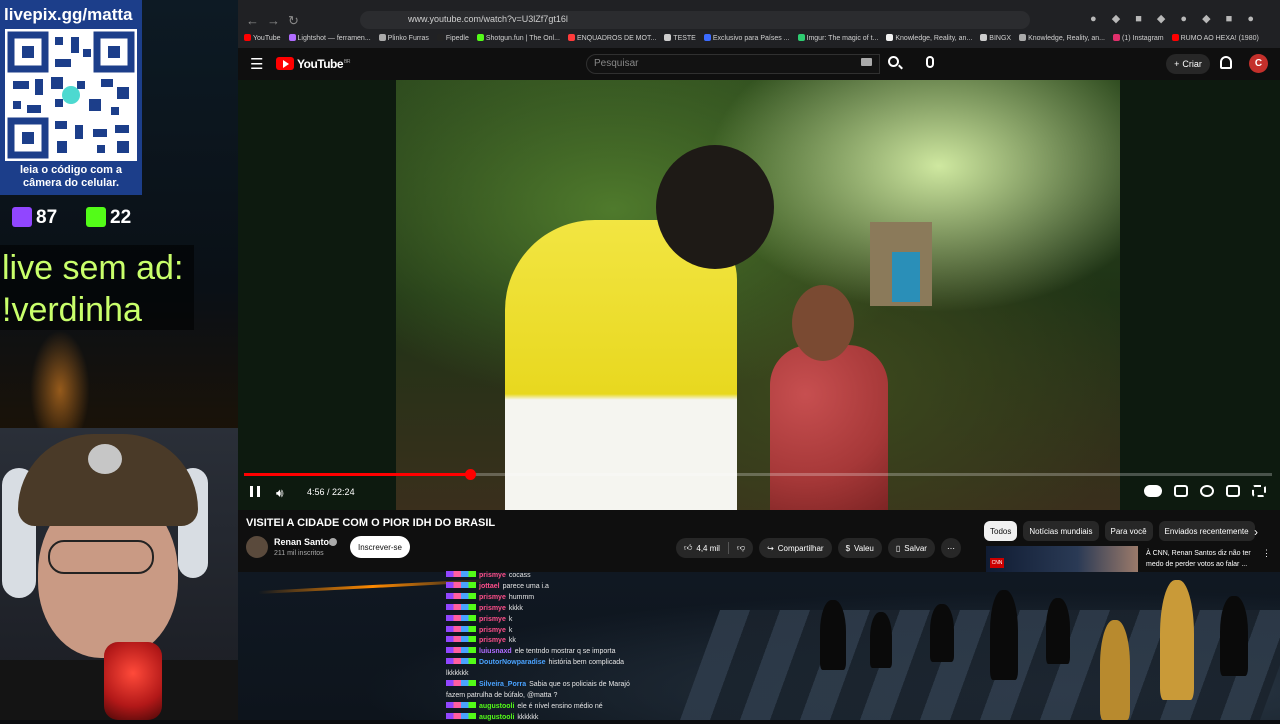 The height and width of the screenshot is (724, 1280). What do you see at coordinates (1219, 38) in the screenshot?
I see `bookmark-label: RUMO AO HEXA! (1980)` at bounding box center [1219, 38].